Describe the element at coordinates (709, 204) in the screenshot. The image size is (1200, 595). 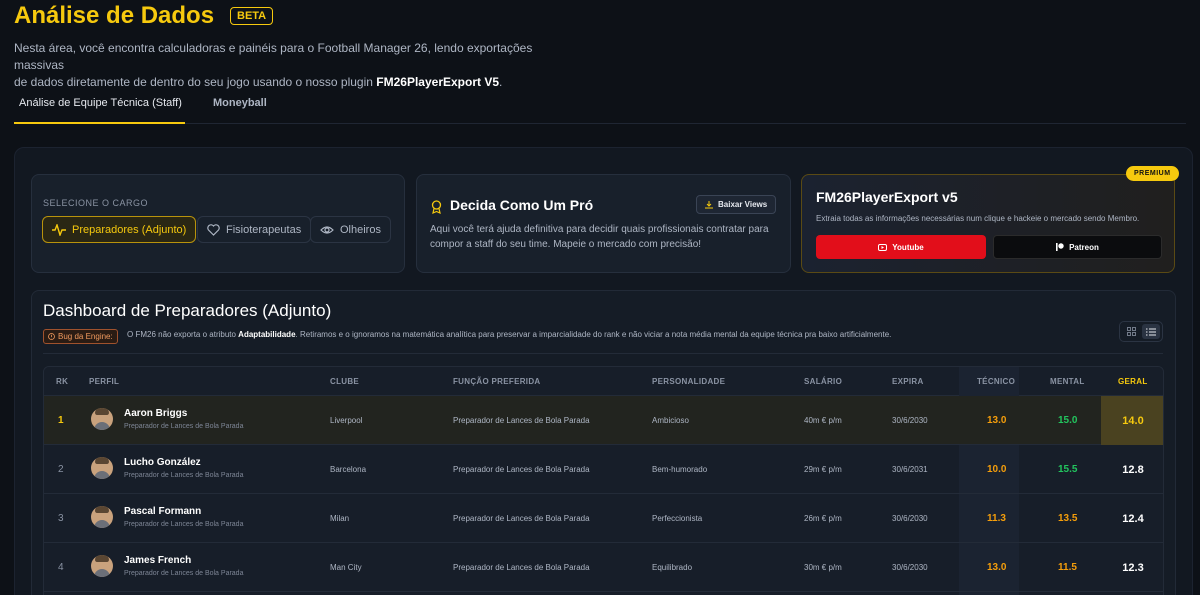
I see `download-icon` at that location.